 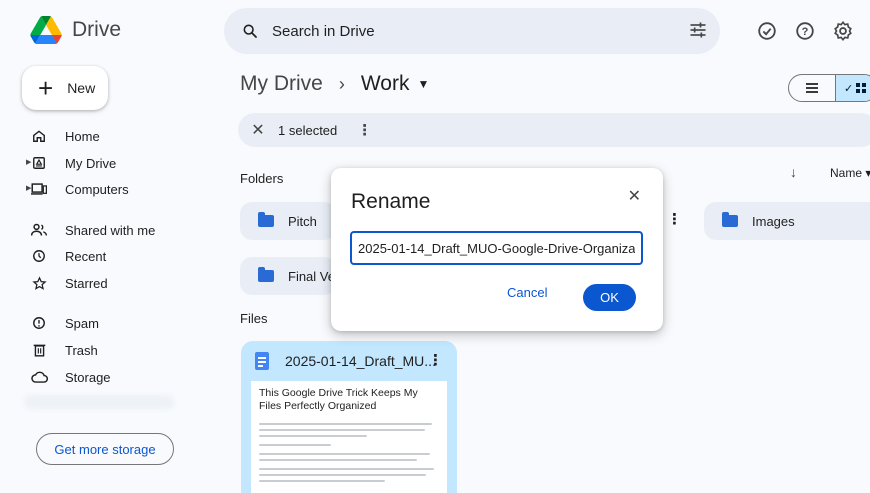 I want to click on shared-icon, so click(x=39, y=230).